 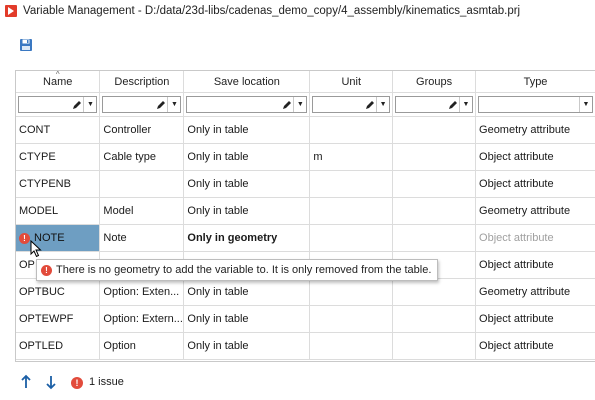 What do you see at coordinates (247, 238) in the screenshot?
I see `cell-save-location: Only in geometry` at bounding box center [247, 238].